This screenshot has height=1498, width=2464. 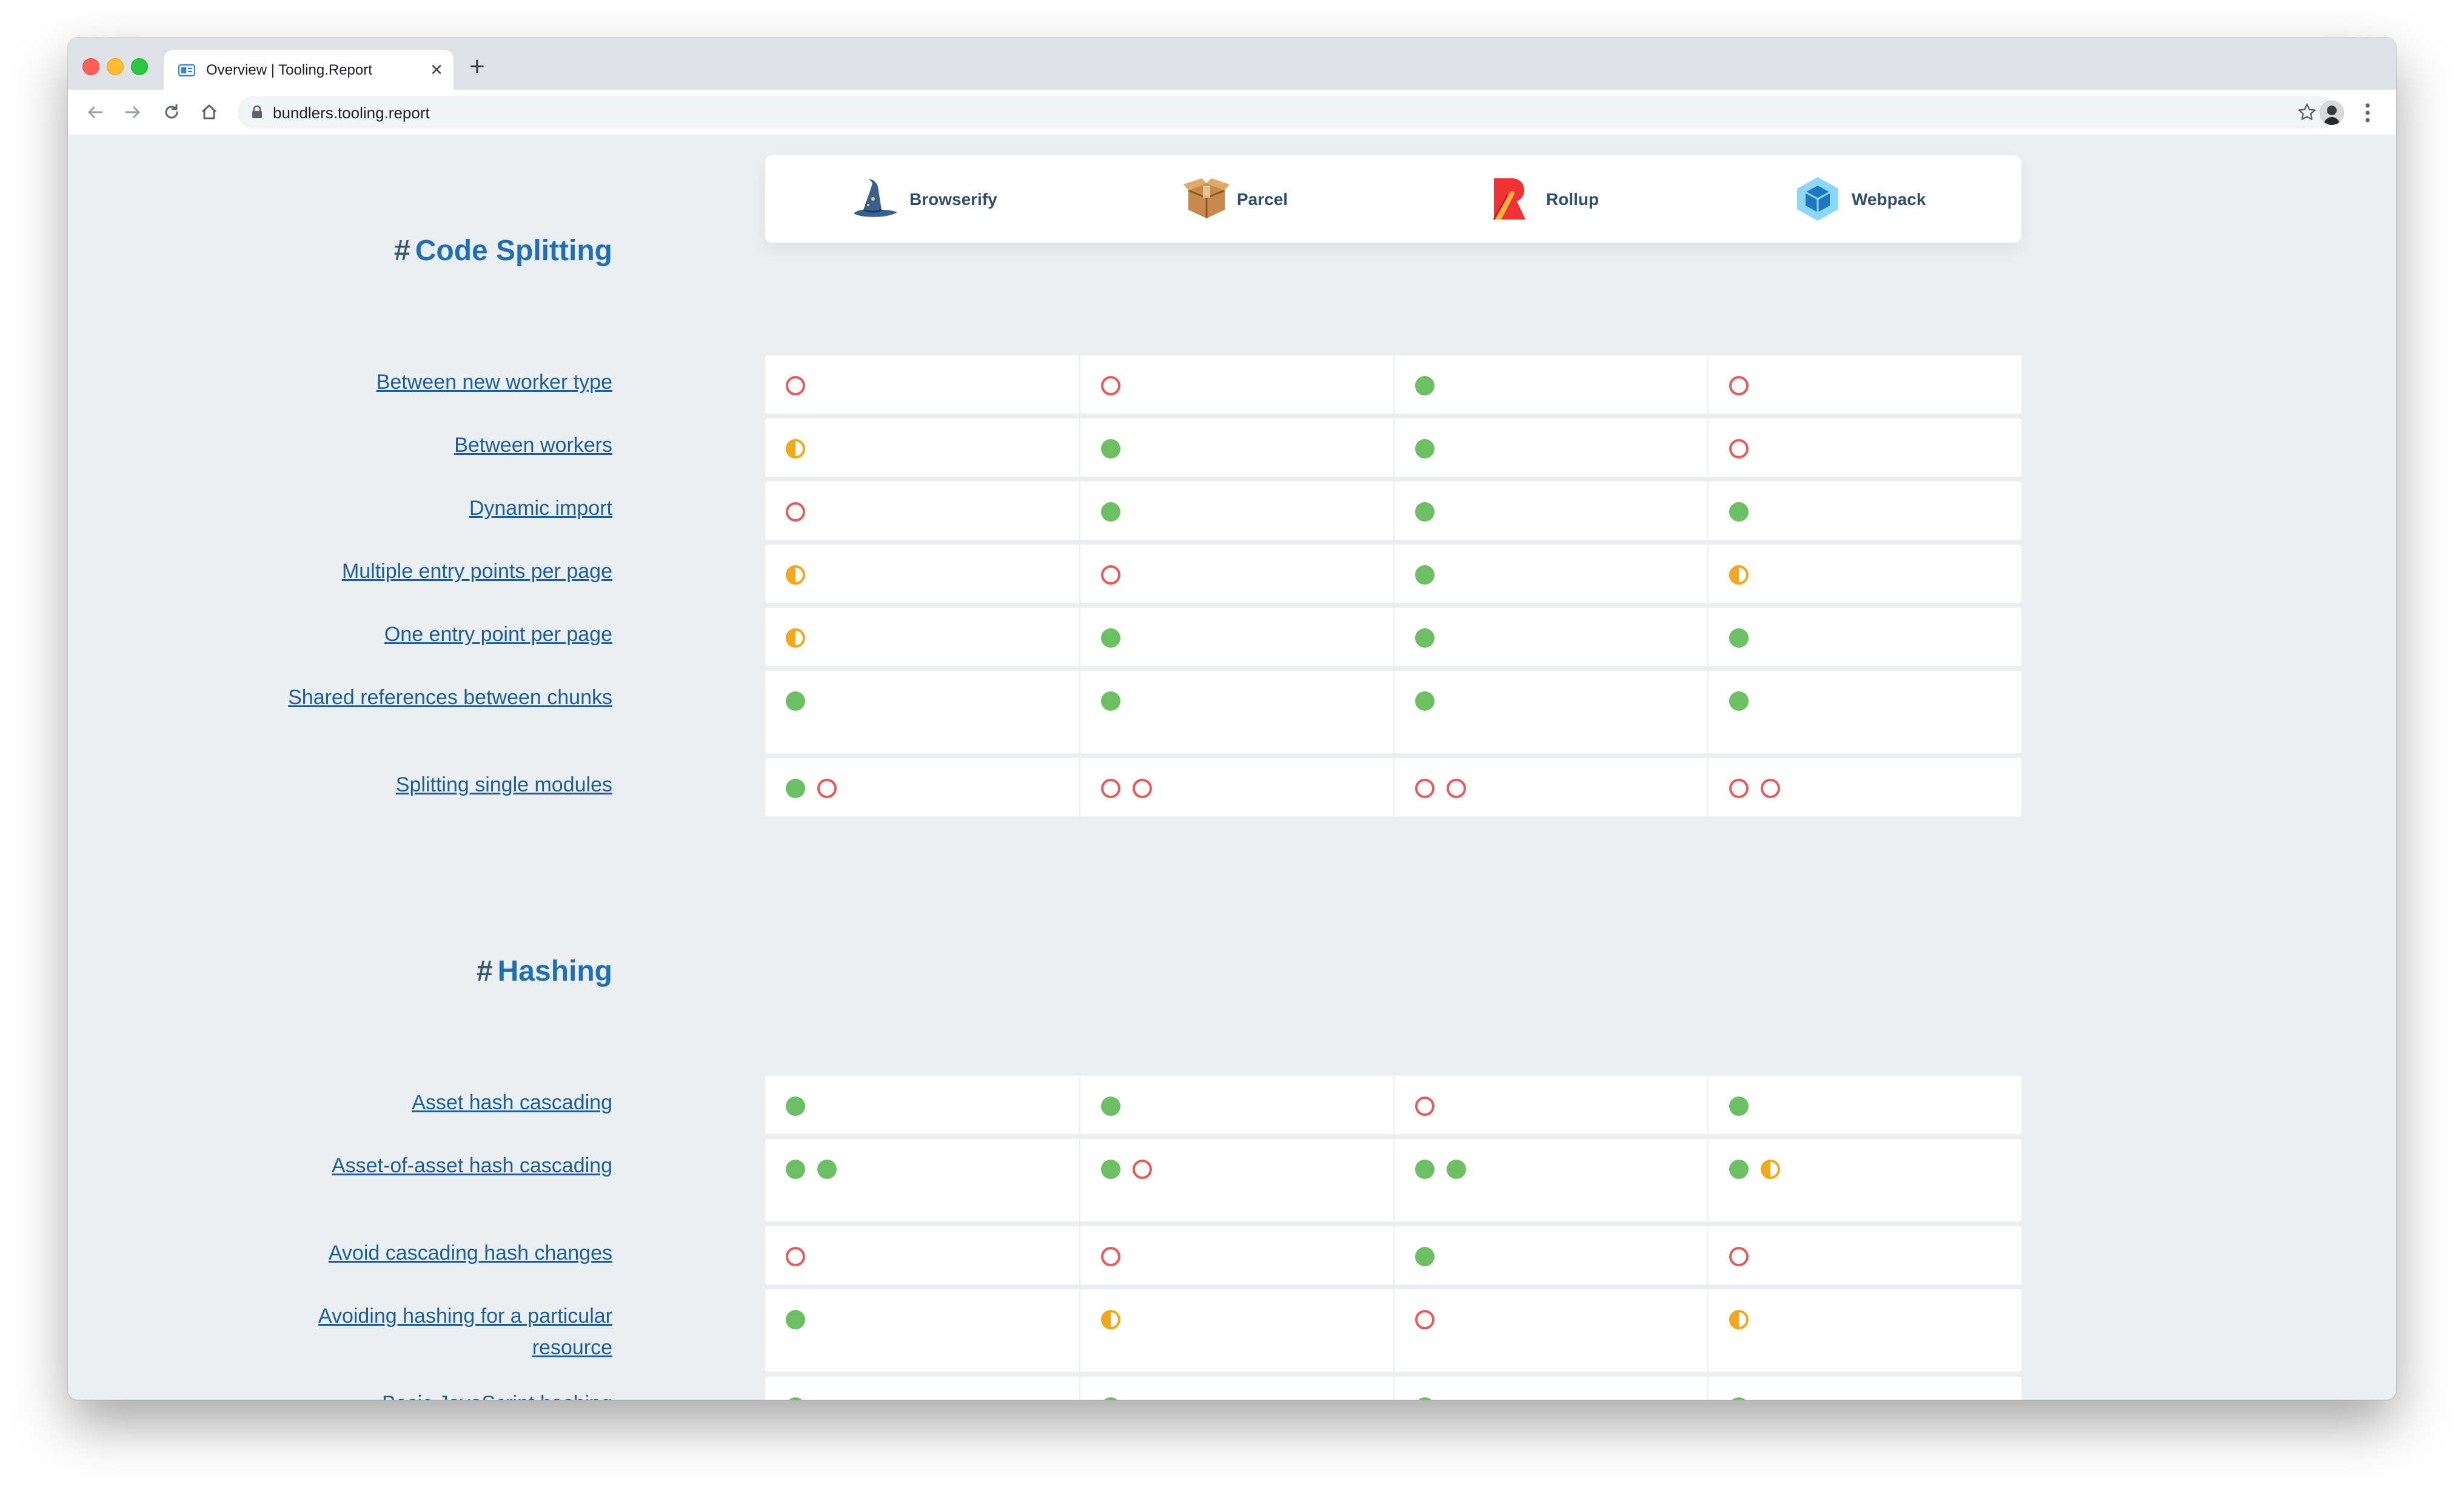 What do you see at coordinates (922, 787) in the screenshot?
I see `result-cell-browserify` at bounding box center [922, 787].